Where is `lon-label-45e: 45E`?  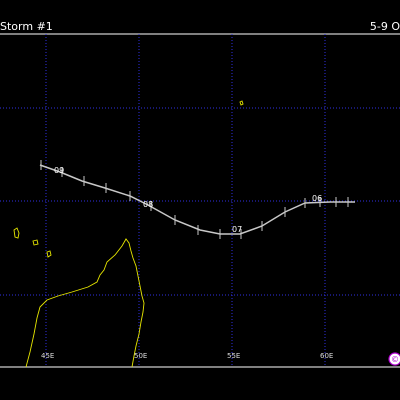
lon-label-45e: 45E is located at coordinates (47, 356).